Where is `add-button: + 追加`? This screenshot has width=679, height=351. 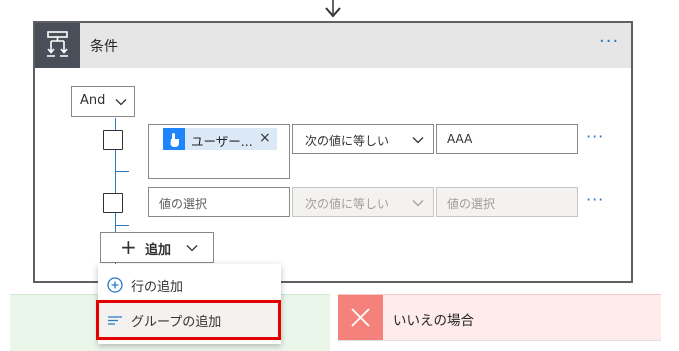
add-button: + 追加 is located at coordinates (157, 247).